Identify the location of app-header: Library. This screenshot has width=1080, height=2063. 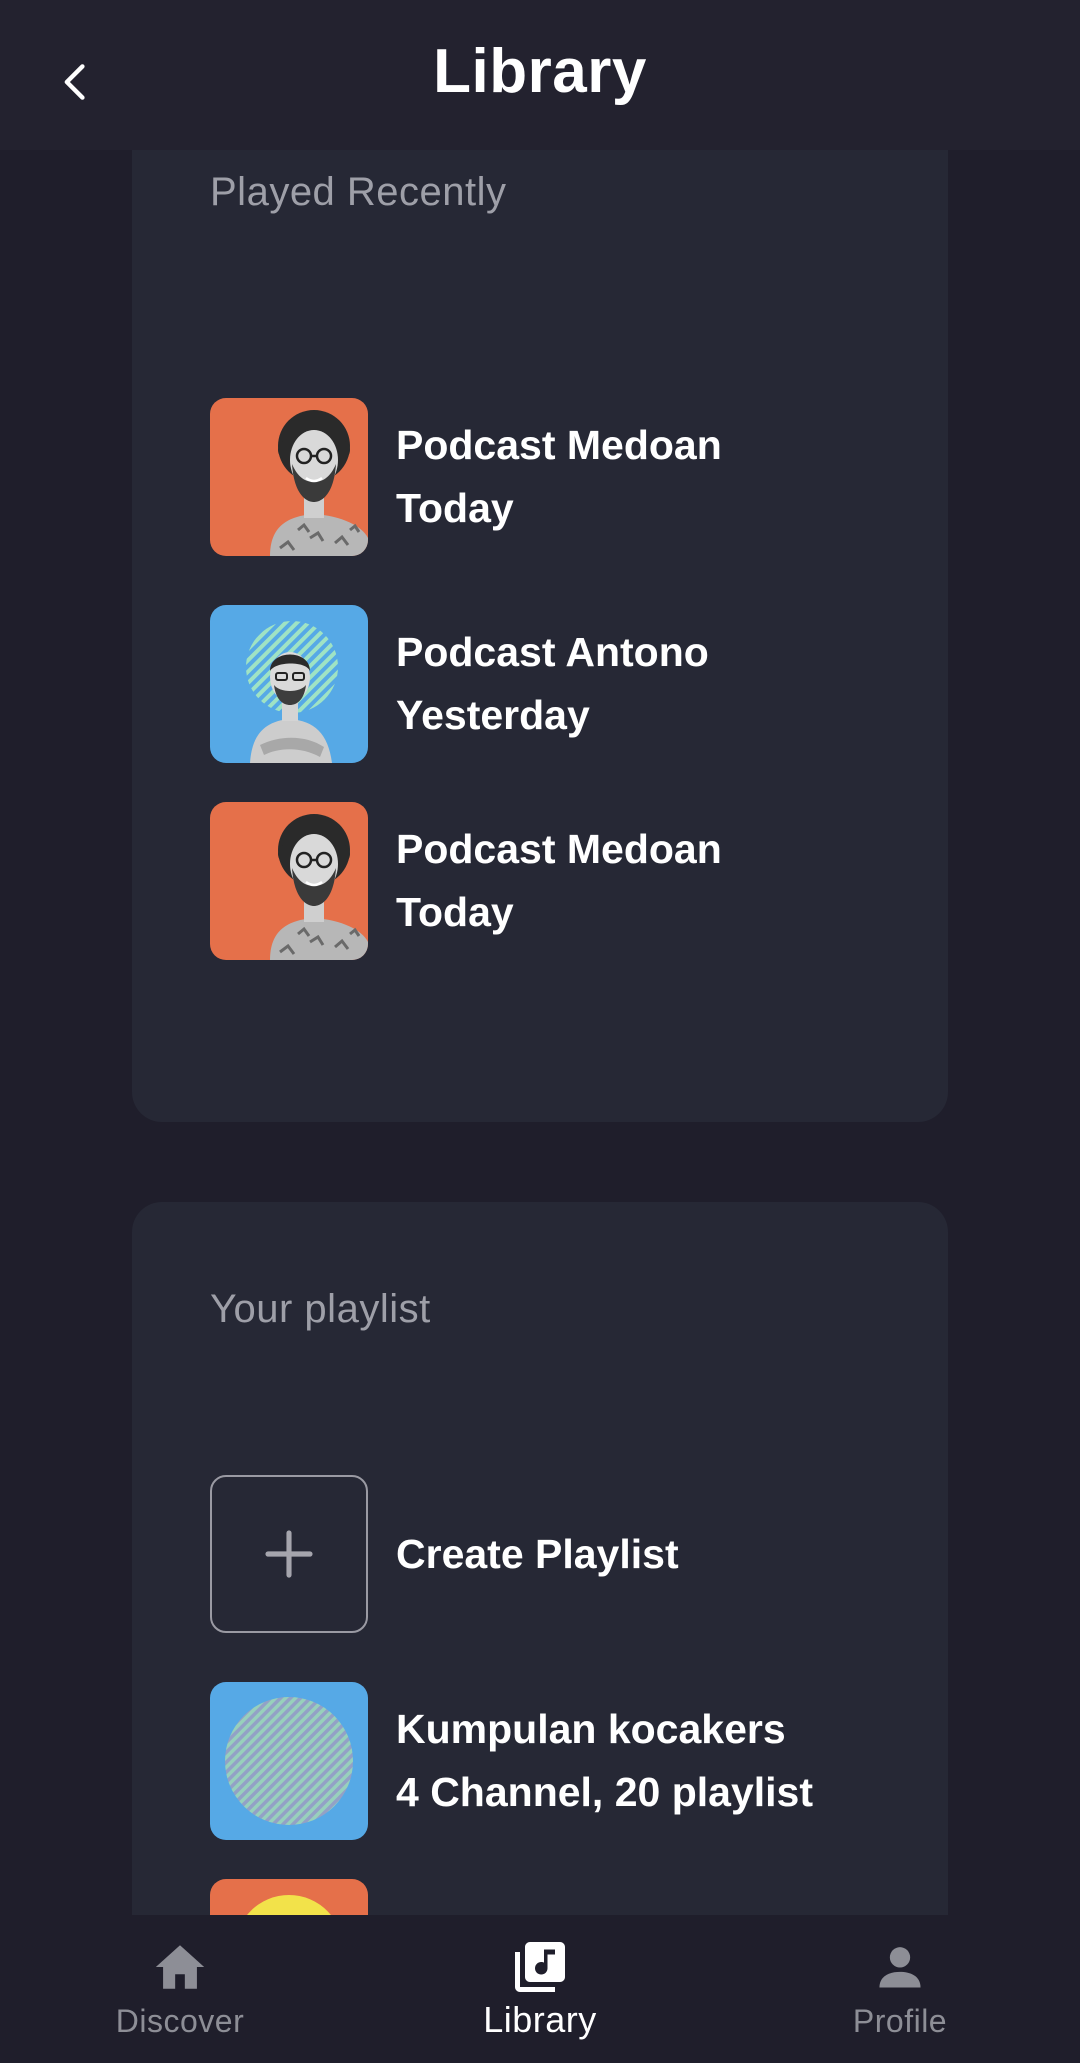
(540, 75).